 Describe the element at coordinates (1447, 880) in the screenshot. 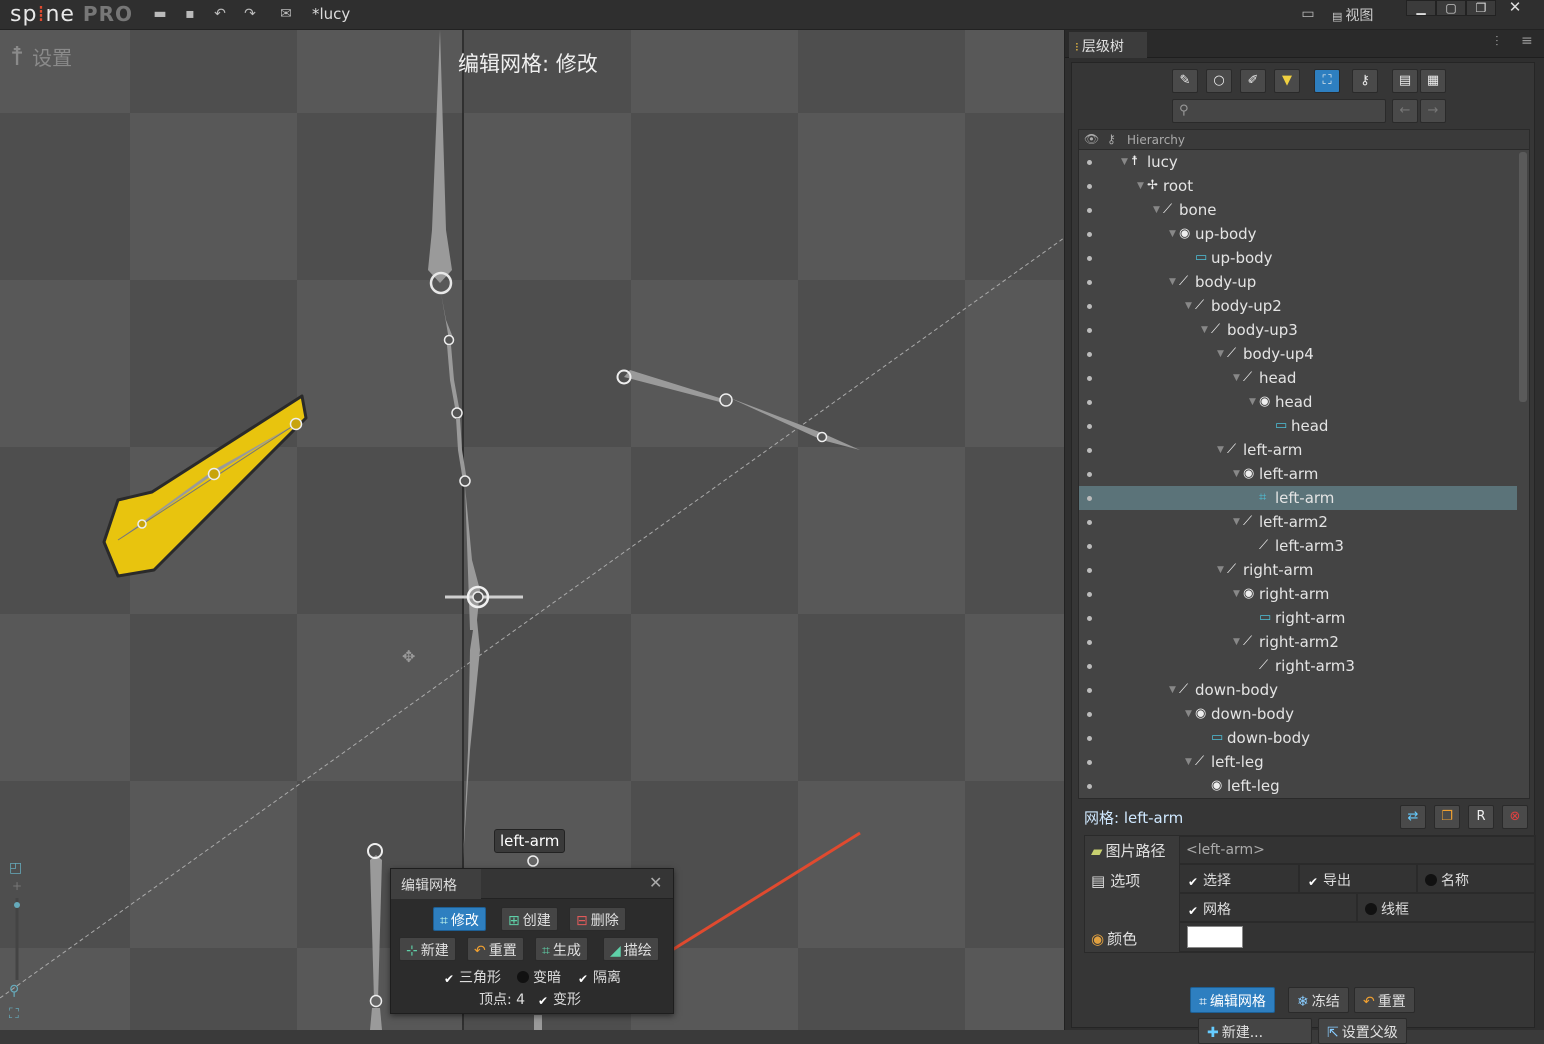

I see `name-checkbox: 名称` at that location.